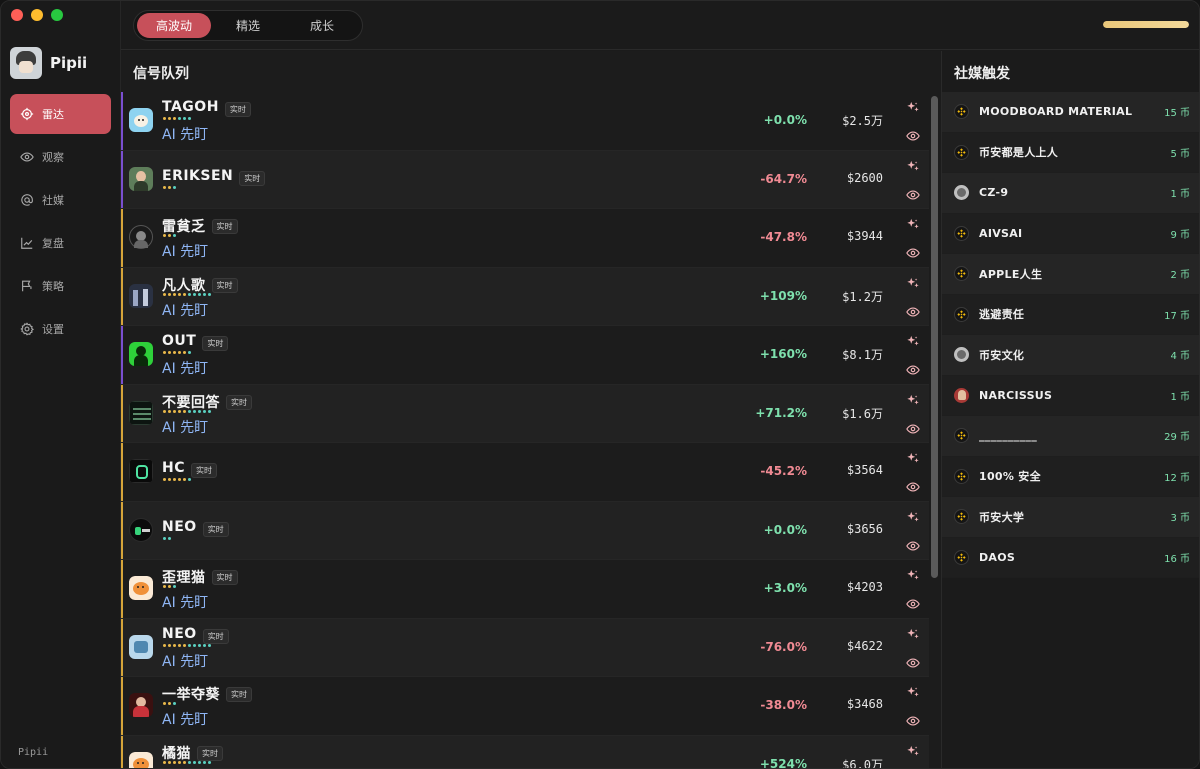  Describe the element at coordinates (525, 647) in the screenshot. I see `signal-row: NEO 实时 AI 先盯 -76.0% $4622` at that location.